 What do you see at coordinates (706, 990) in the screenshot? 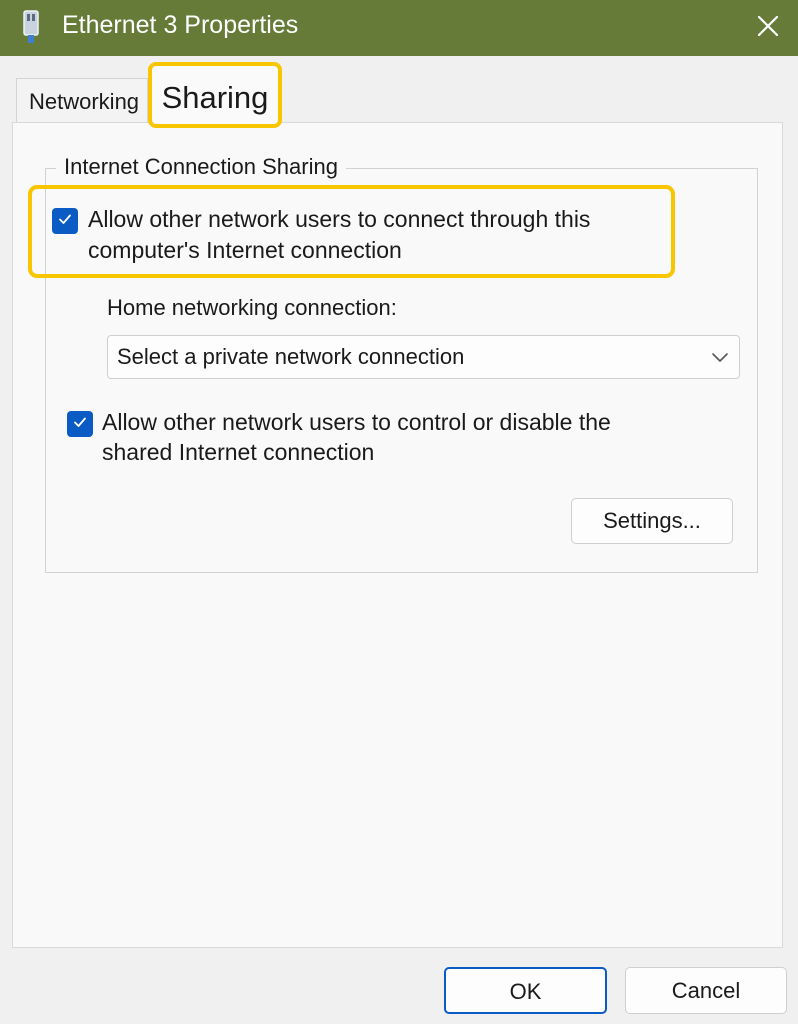
I see `cancel-button: Cancel` at bounding box center [706, 990].